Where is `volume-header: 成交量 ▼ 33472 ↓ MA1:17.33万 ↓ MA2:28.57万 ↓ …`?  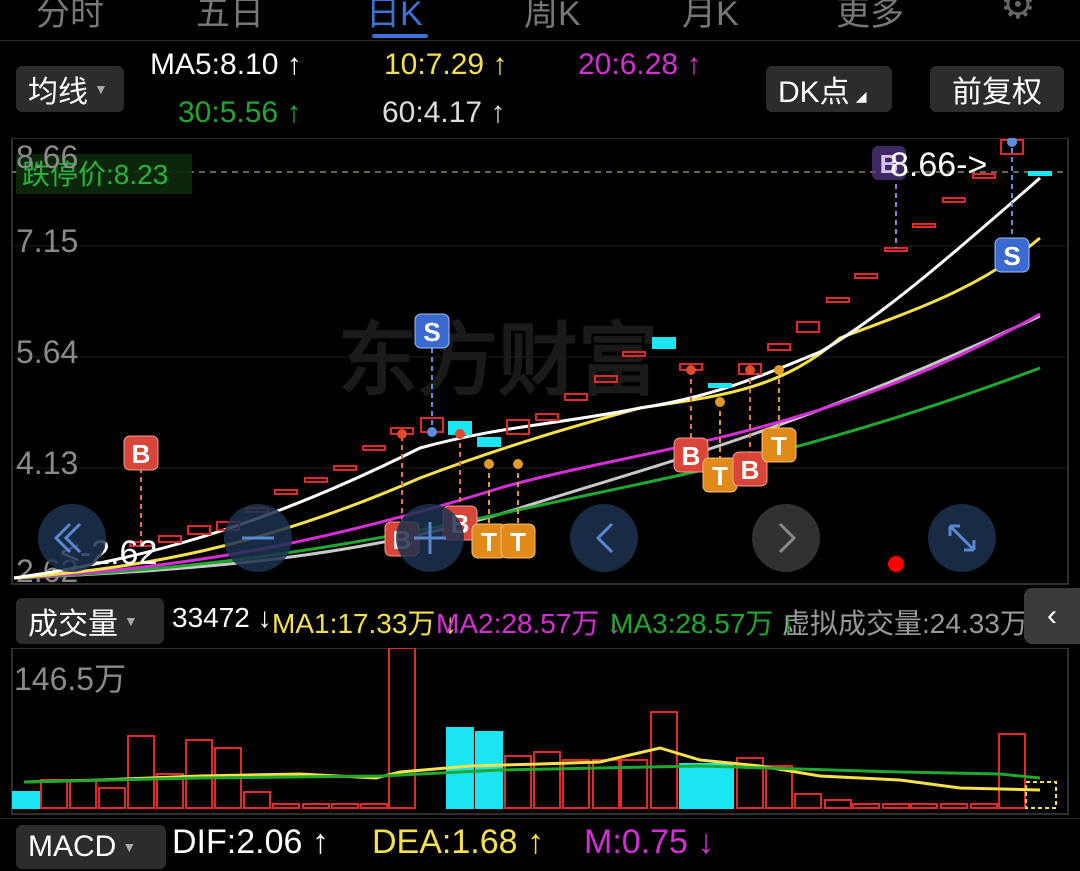 volume-header: 成交量 ▼ 33472 ↓ MA1:17.33万 ↓ MA2:28.57万 ↓ … is located at coordinates (540, 619).